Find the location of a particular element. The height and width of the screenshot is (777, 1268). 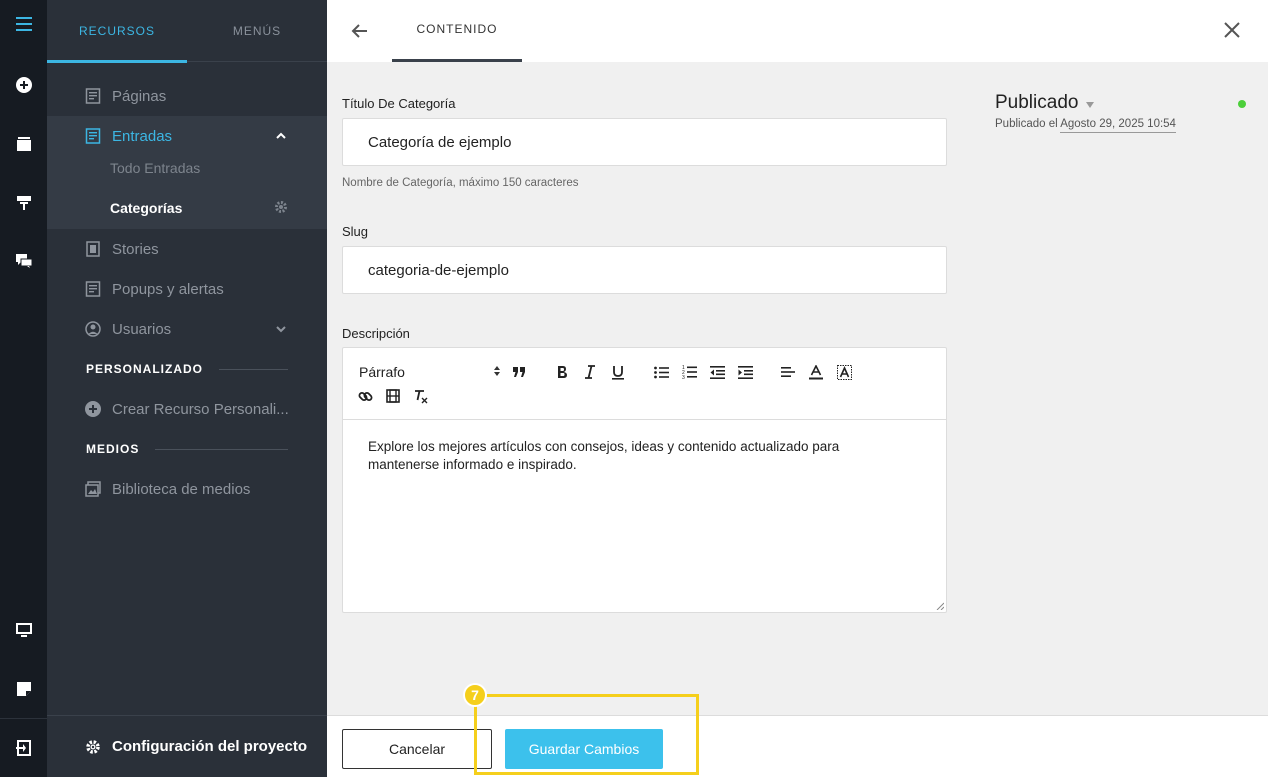

slug-input: categoria-de-ejemplo is located at coordinates (644, 270).